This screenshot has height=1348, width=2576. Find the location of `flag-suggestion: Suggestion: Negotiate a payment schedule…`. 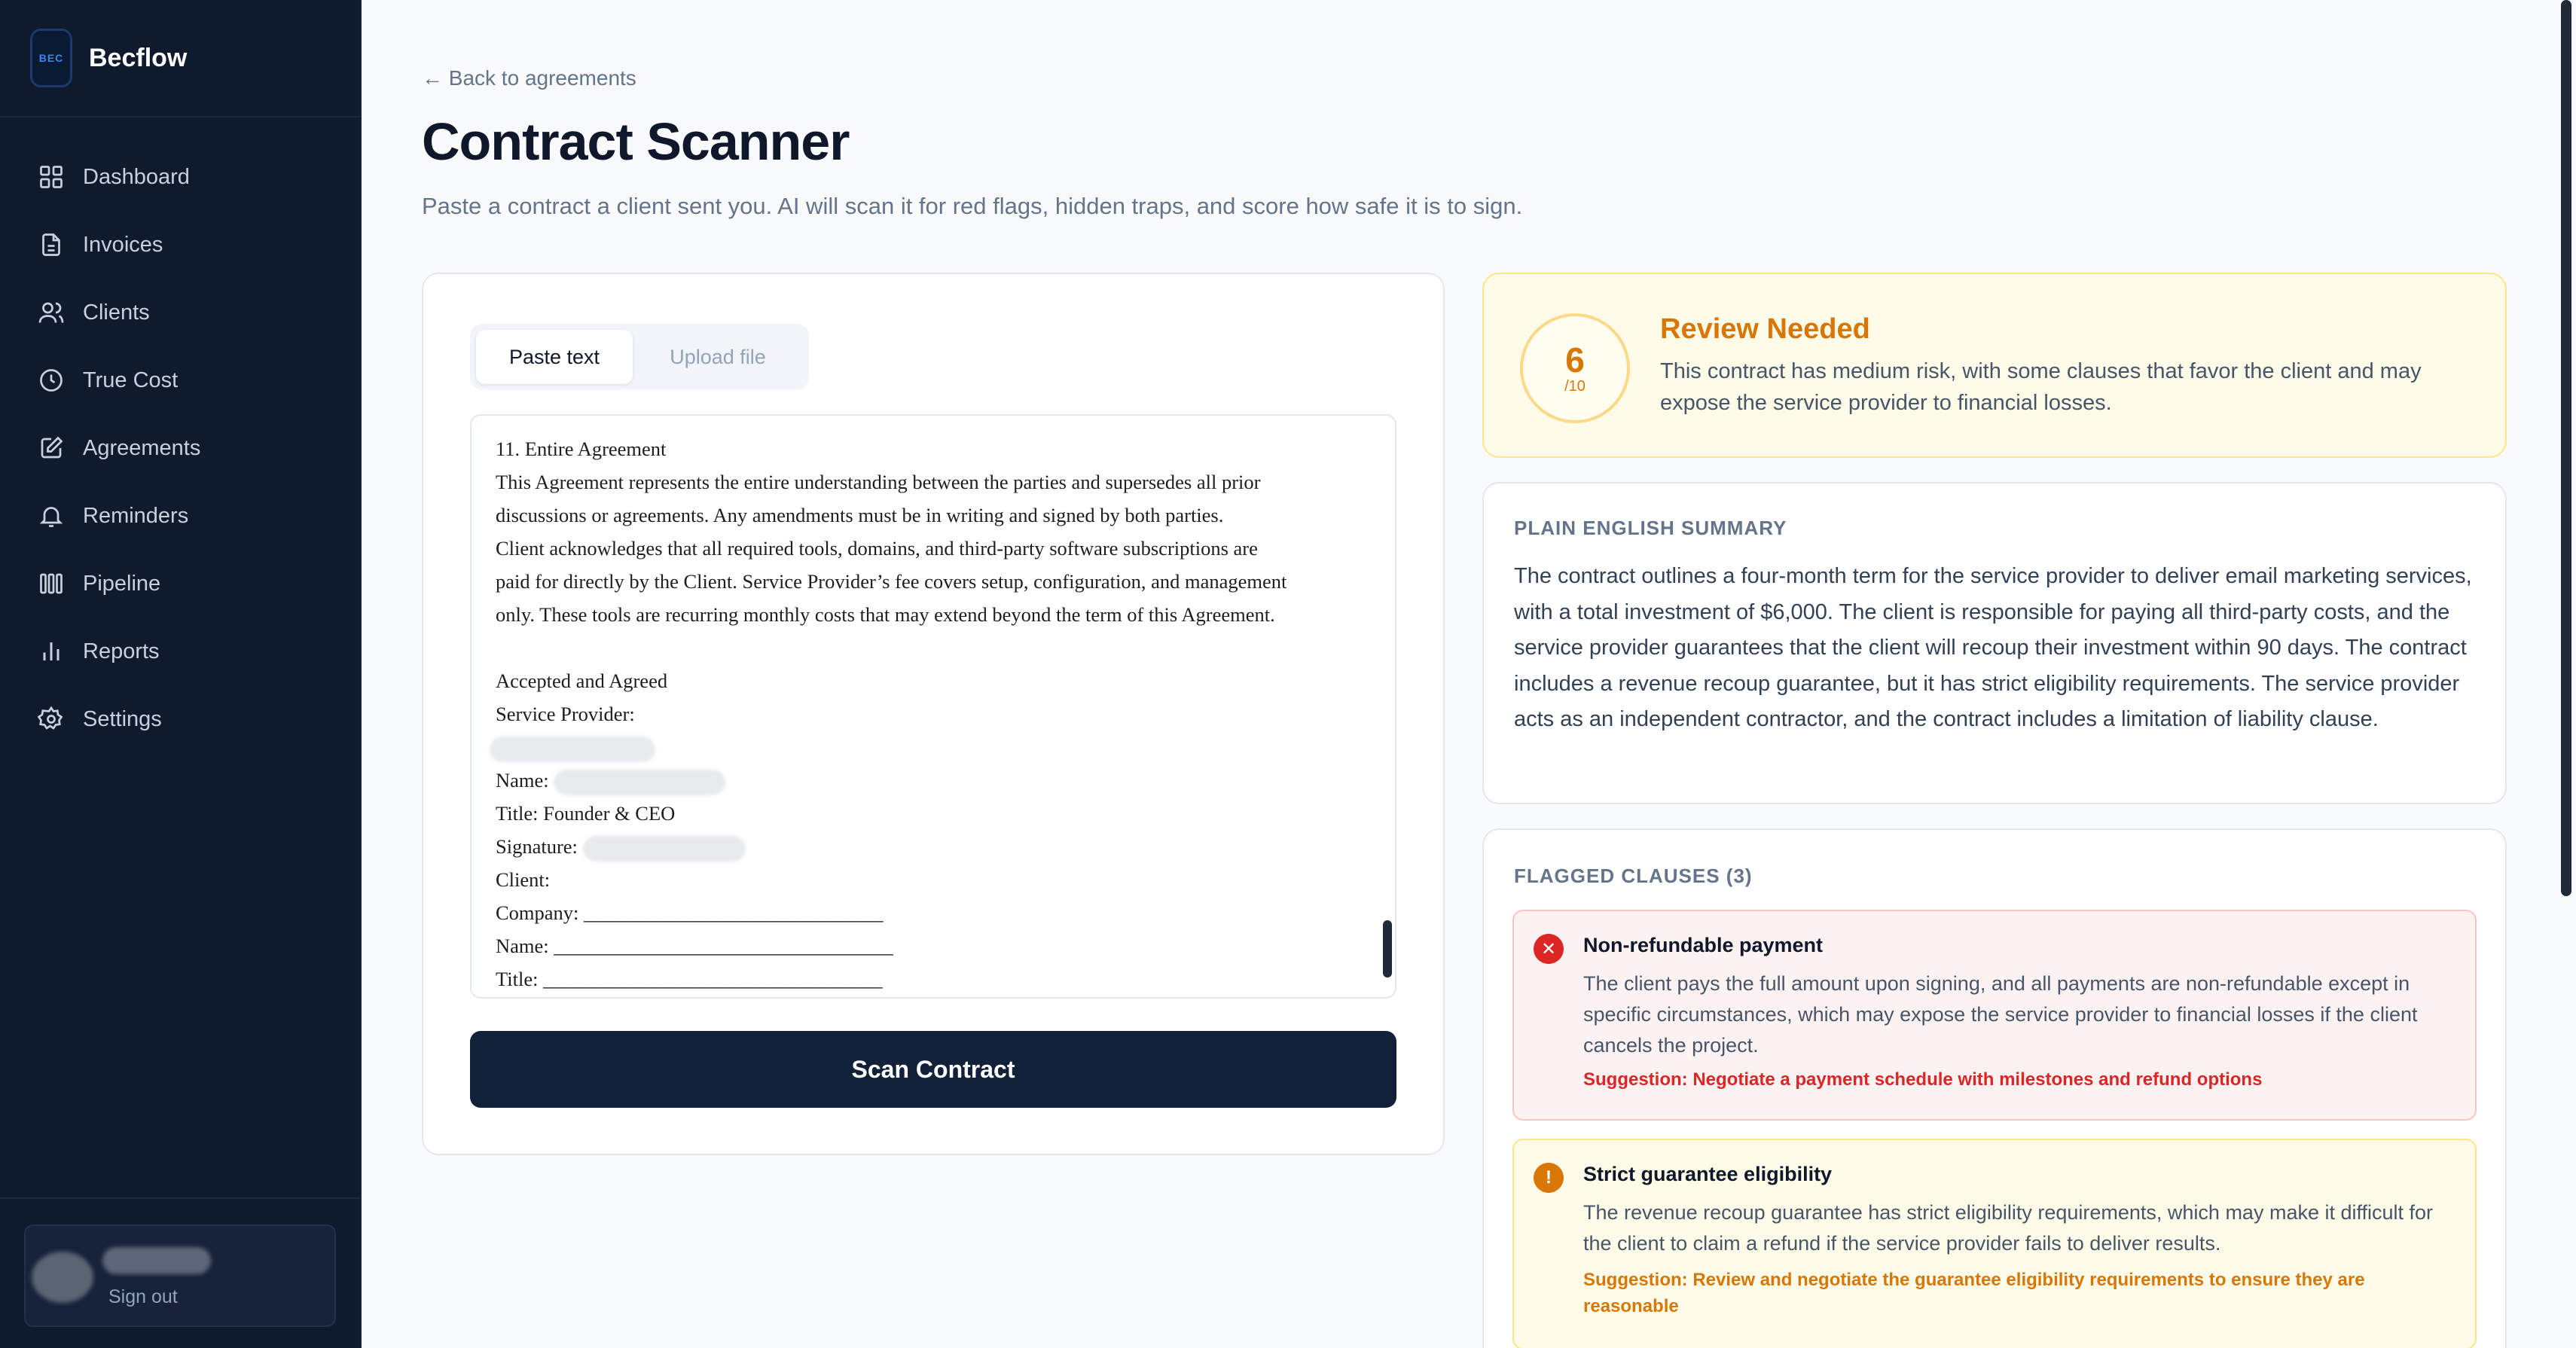

flag-suggestion: Suggestion: Negotiate a payment schedule… is located at coordinates (1923, 1079).